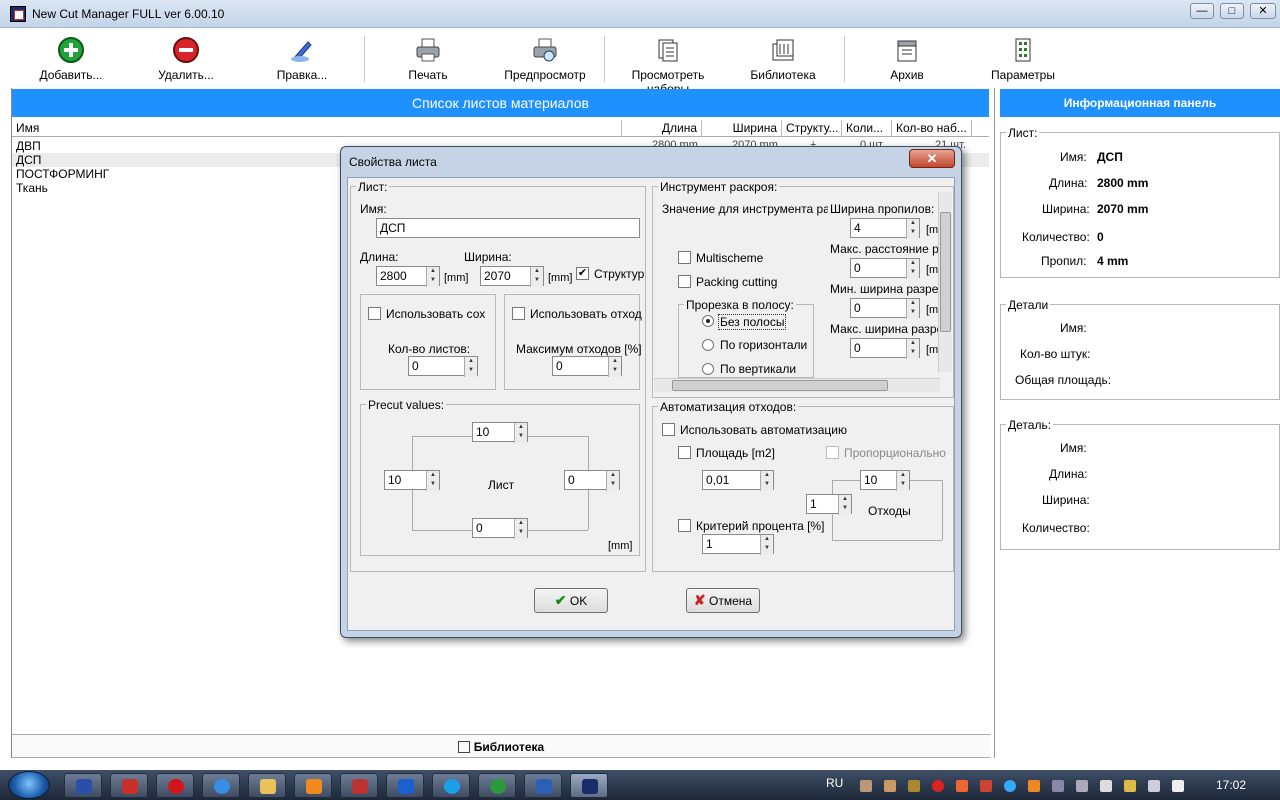 This screenshot has width=1280, height=800. Describe the element at coordinates (500, 528) in the screenshot. I see `precut-bottom-input: 0 ▲ ▼` at that location.